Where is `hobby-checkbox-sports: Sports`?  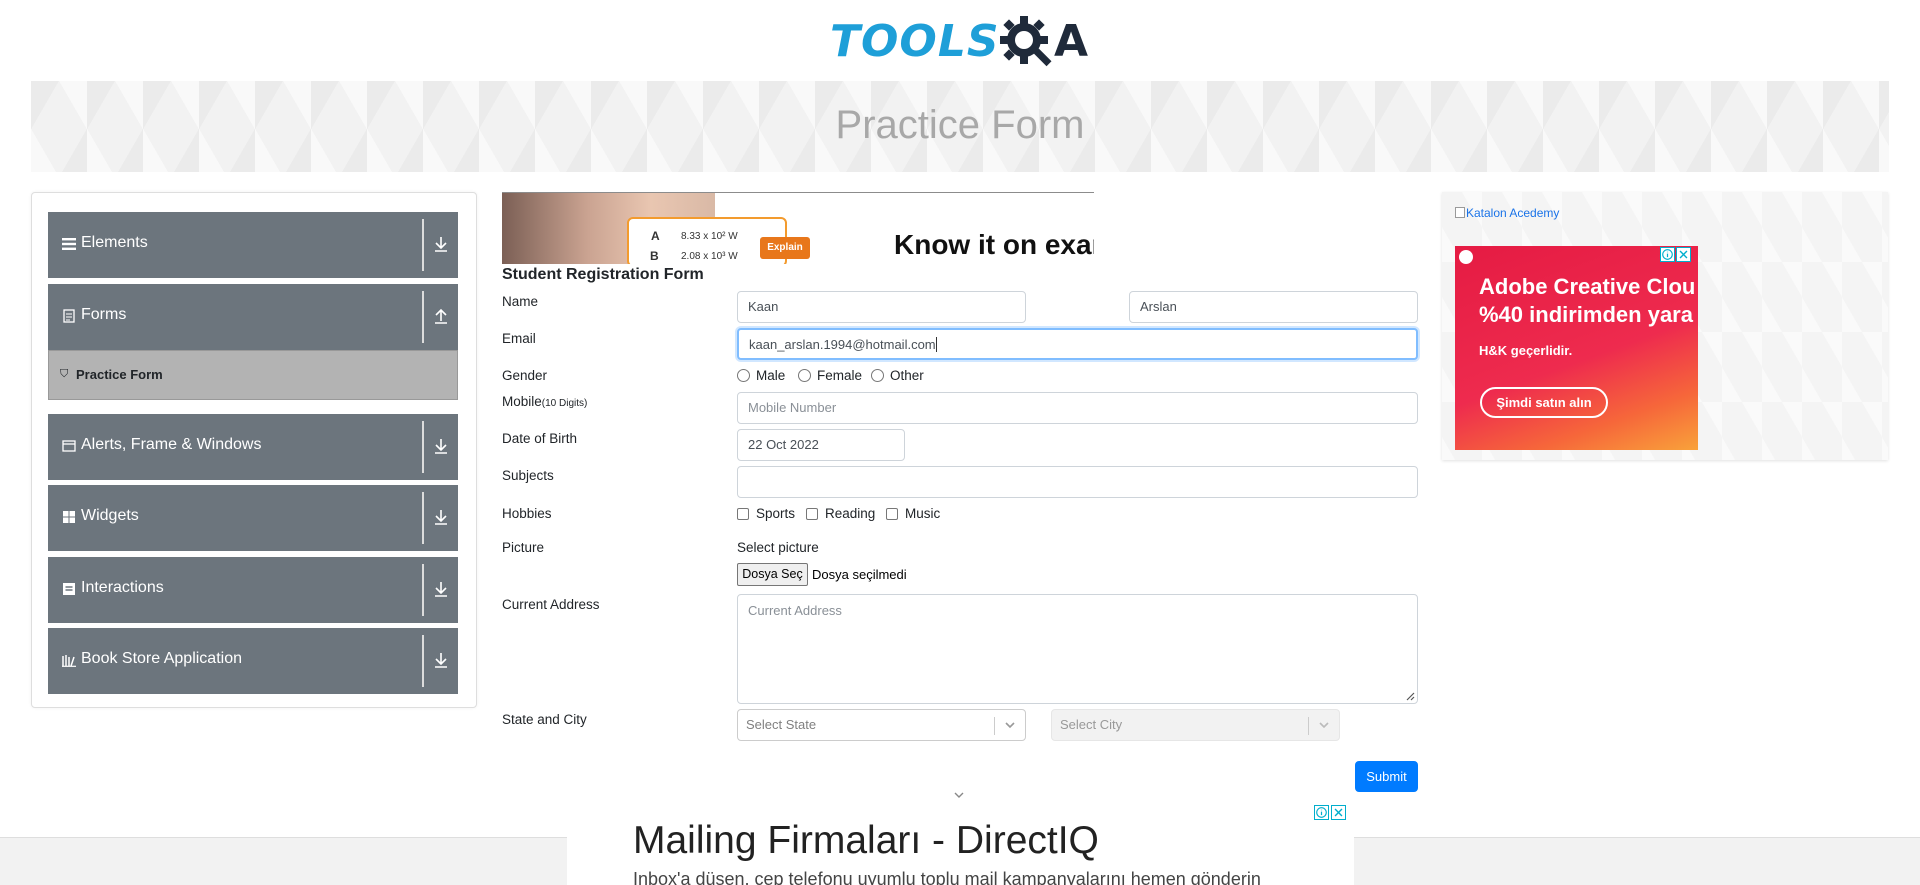 hobby-checkbox-sports: Sports is located at coordinates (766, 513).